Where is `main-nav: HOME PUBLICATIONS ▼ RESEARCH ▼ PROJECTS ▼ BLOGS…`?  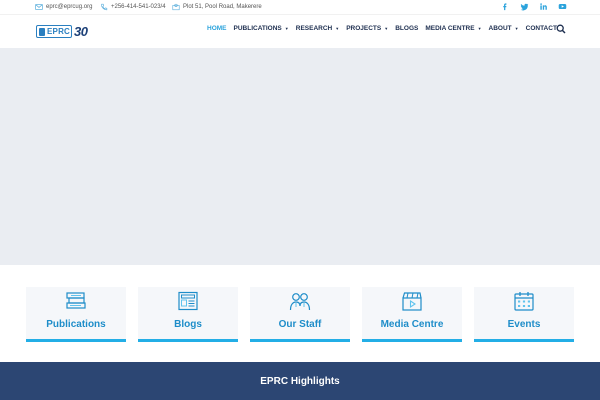 main-nav: HOME PUBLICATIONS ▼ RESEARCH ▼ PROJECTS ▼ BLOGS… is located at coordinates (385, 28).